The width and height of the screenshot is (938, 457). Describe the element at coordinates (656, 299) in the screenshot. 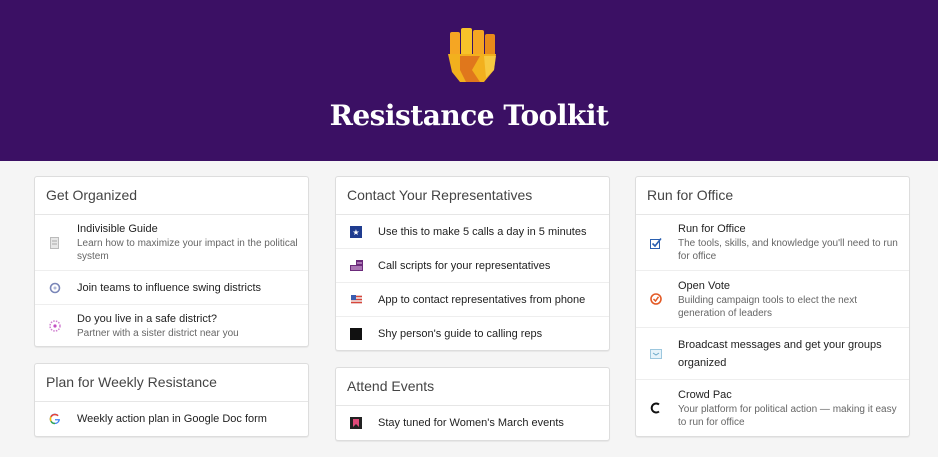

I see `open-vote-icon` at that location.